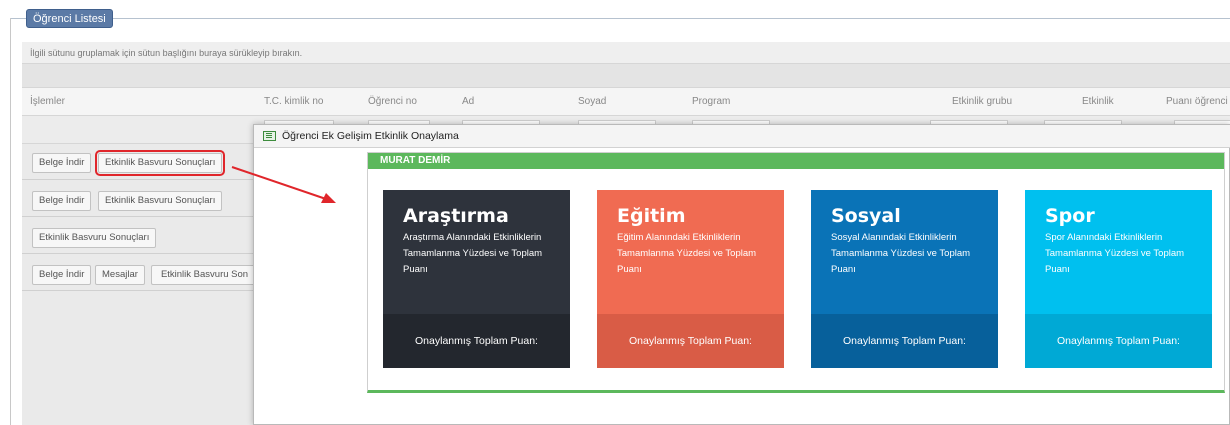 The height and width of the screenshot is (425, 1230). What do you see at coordinates (711, 101) in the screenshot?
I see `column-header-program: Program` at bounding box center [711, 101].